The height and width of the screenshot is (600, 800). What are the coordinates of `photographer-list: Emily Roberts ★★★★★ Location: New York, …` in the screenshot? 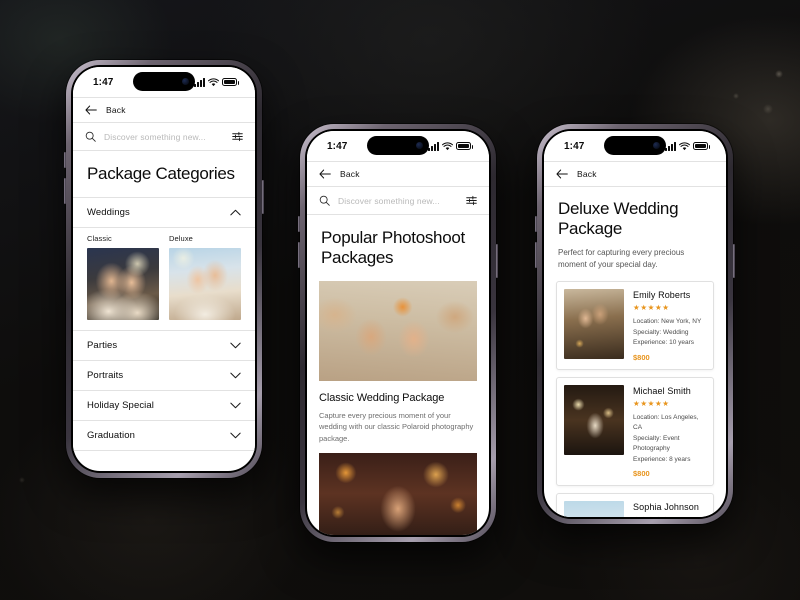 It's located at (635, 399).